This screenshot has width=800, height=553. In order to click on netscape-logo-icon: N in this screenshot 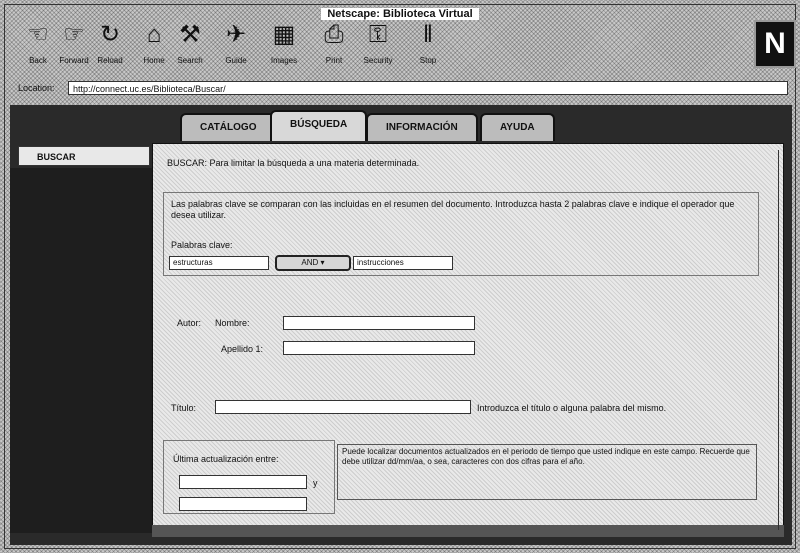, I will do `click(775, 44)`.